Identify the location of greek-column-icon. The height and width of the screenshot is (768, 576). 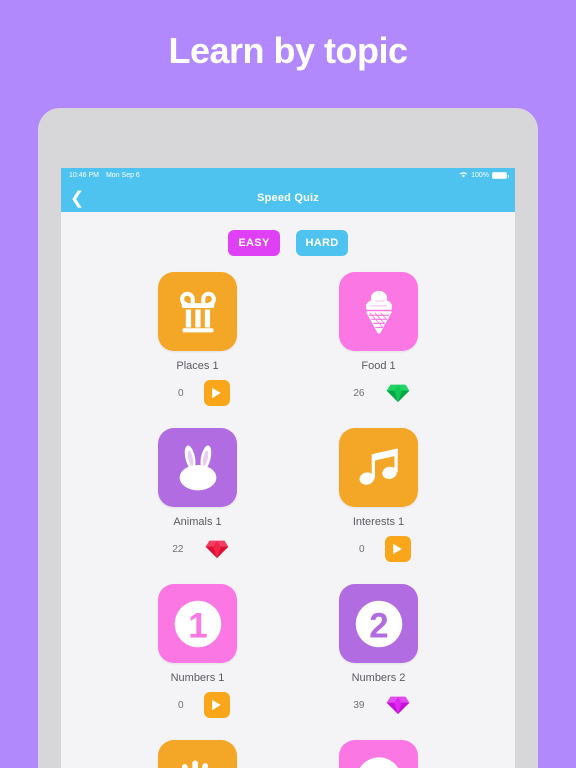
(197, 311).